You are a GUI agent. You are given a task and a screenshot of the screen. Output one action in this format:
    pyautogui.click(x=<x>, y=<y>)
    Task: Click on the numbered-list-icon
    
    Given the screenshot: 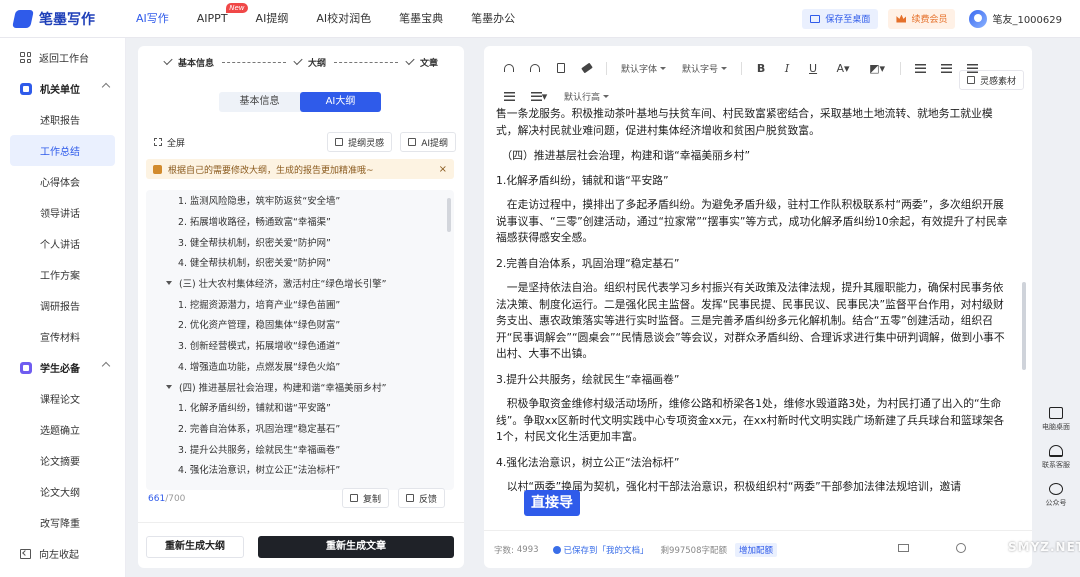 What is the action you would take?
    pyautogui.click(x=946, y=68)
    